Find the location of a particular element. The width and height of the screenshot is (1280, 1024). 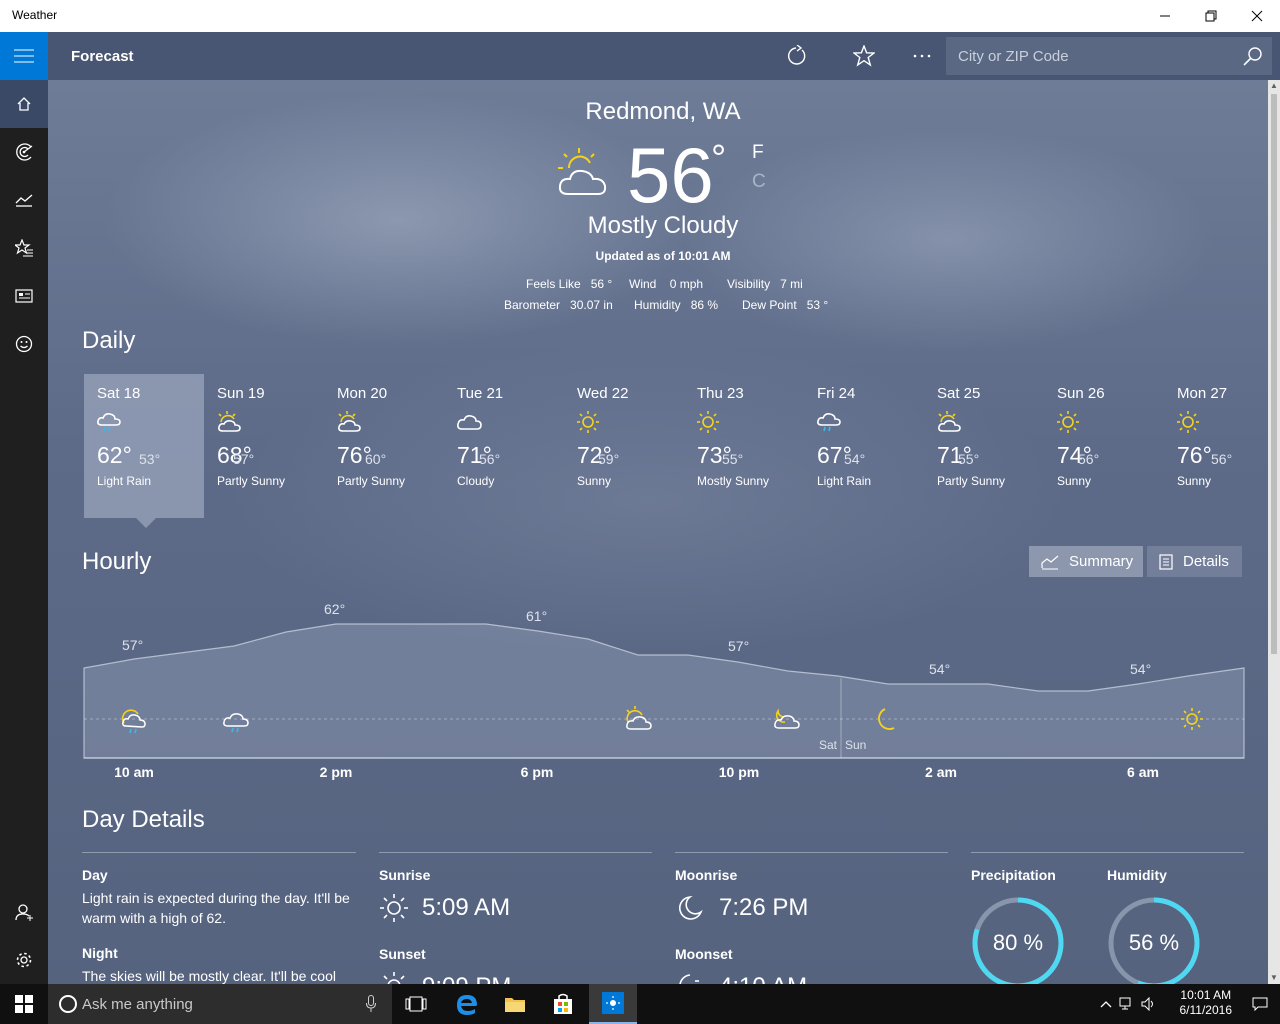

more-button is located at coordinates (922, 56).